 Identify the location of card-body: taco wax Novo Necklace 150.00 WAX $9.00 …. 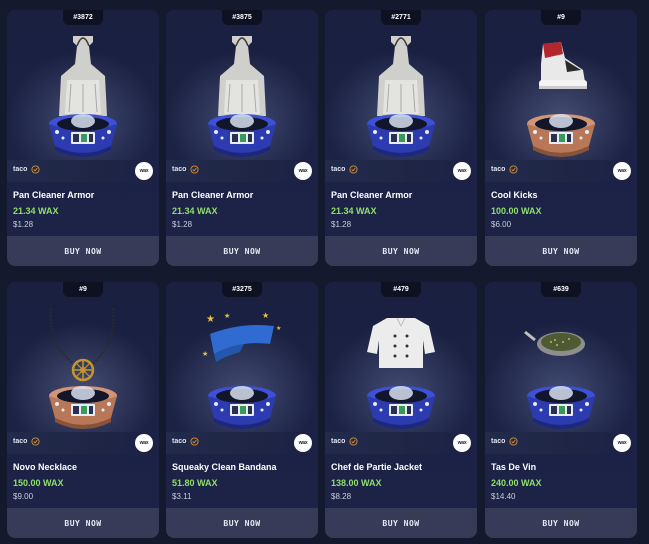
(83, 410).